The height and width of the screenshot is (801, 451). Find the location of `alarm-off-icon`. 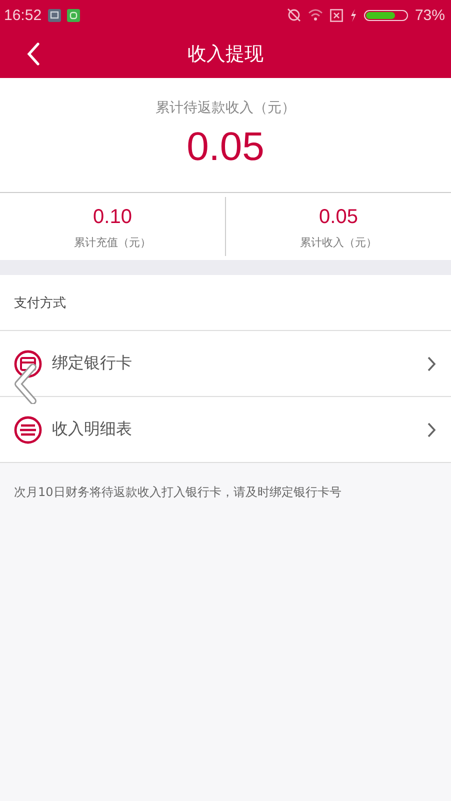

alarm-off-icon is located at coordinates (293, 15).